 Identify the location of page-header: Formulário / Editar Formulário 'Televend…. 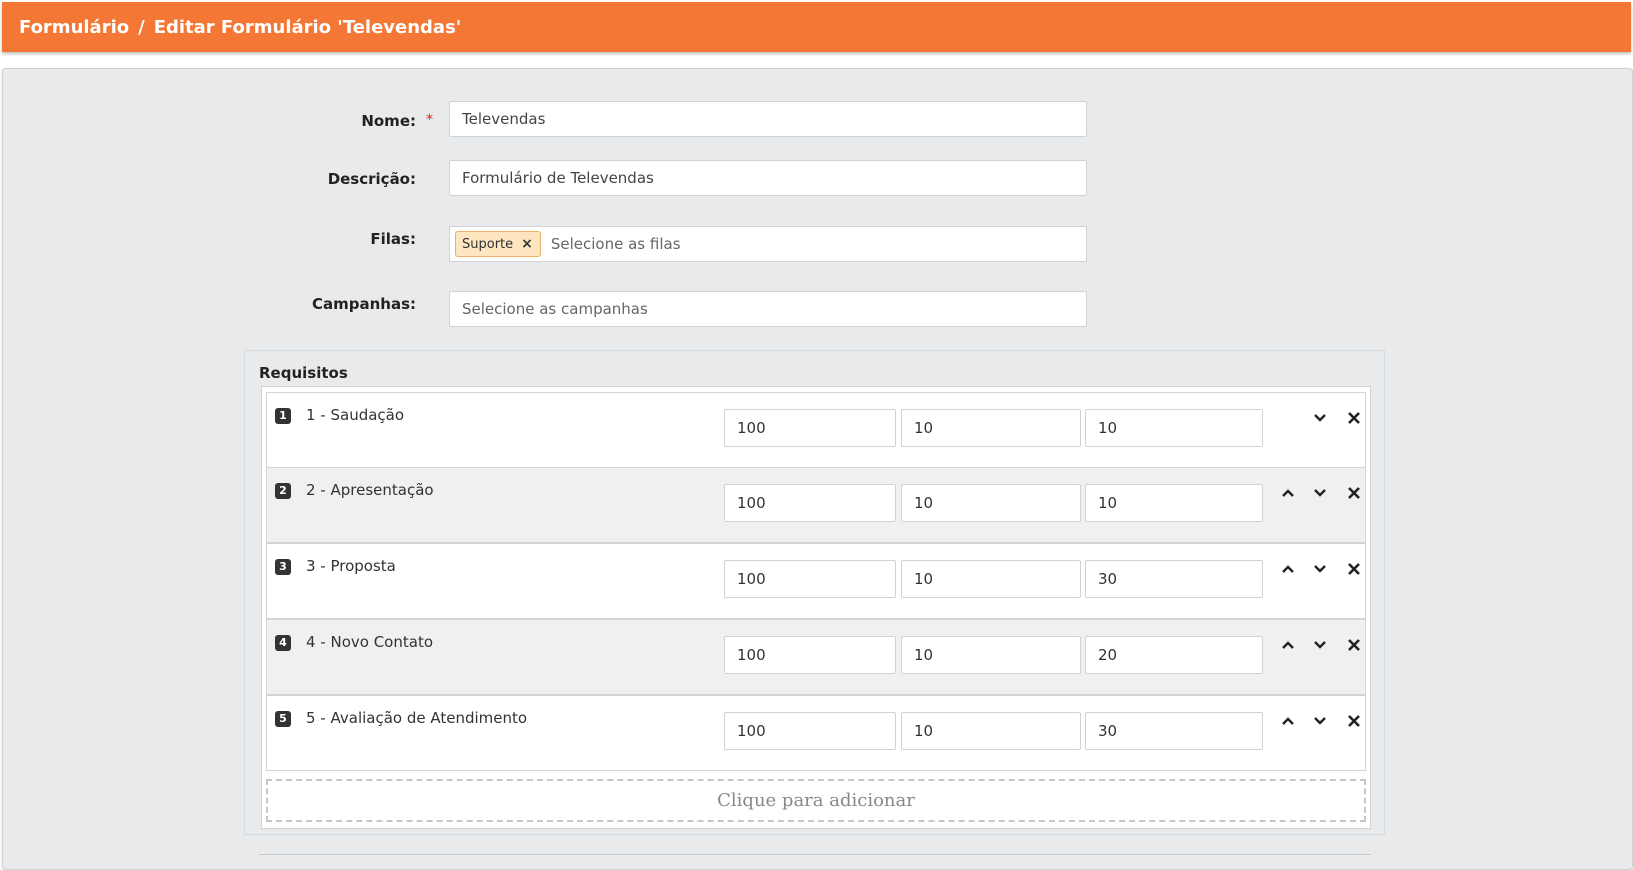
(816, 27).